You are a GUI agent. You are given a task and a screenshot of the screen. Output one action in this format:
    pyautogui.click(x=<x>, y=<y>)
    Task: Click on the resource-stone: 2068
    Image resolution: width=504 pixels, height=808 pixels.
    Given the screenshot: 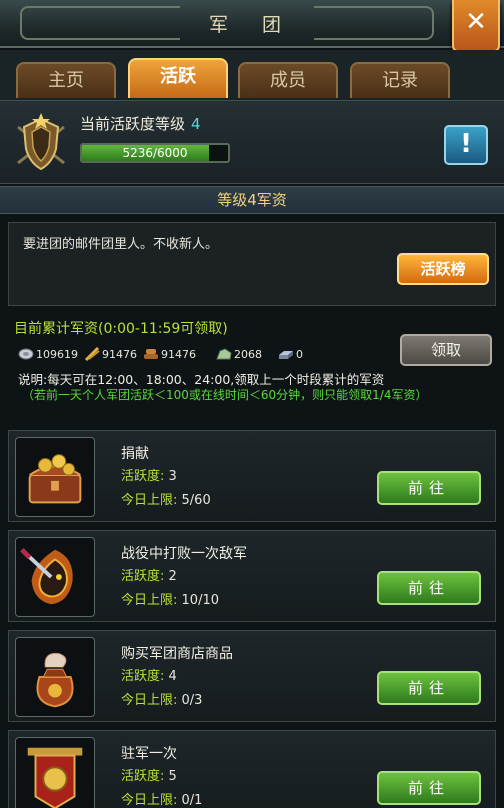 What is the action you would take?
    pyautogui.click(x=239, y=354)
    